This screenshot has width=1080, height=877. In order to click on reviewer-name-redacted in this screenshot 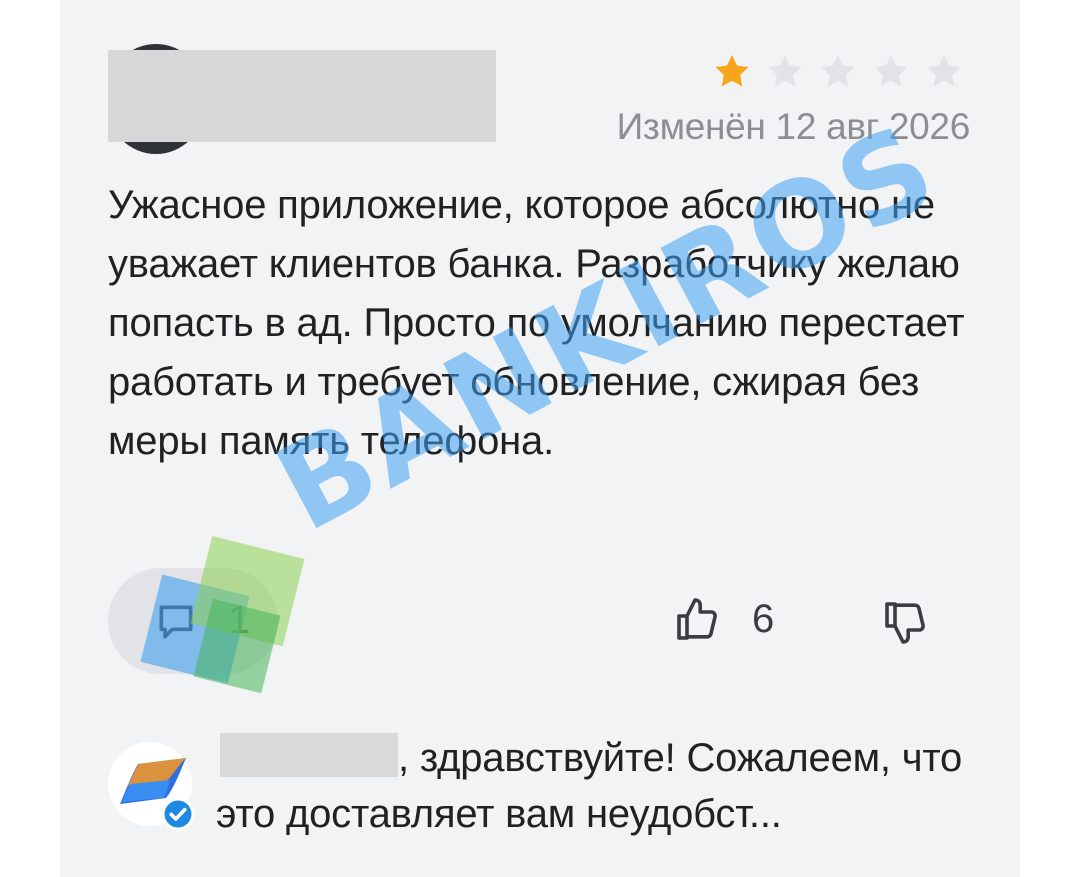, I will do `click(302, 96)`.